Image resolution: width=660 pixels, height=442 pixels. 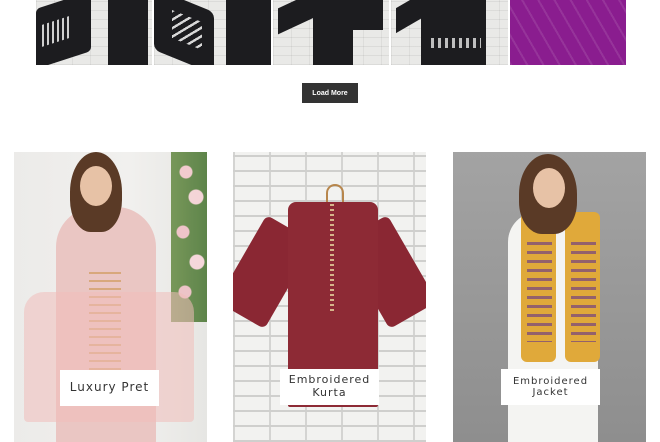 I want to click on hanger, so click(x=335, y=193).